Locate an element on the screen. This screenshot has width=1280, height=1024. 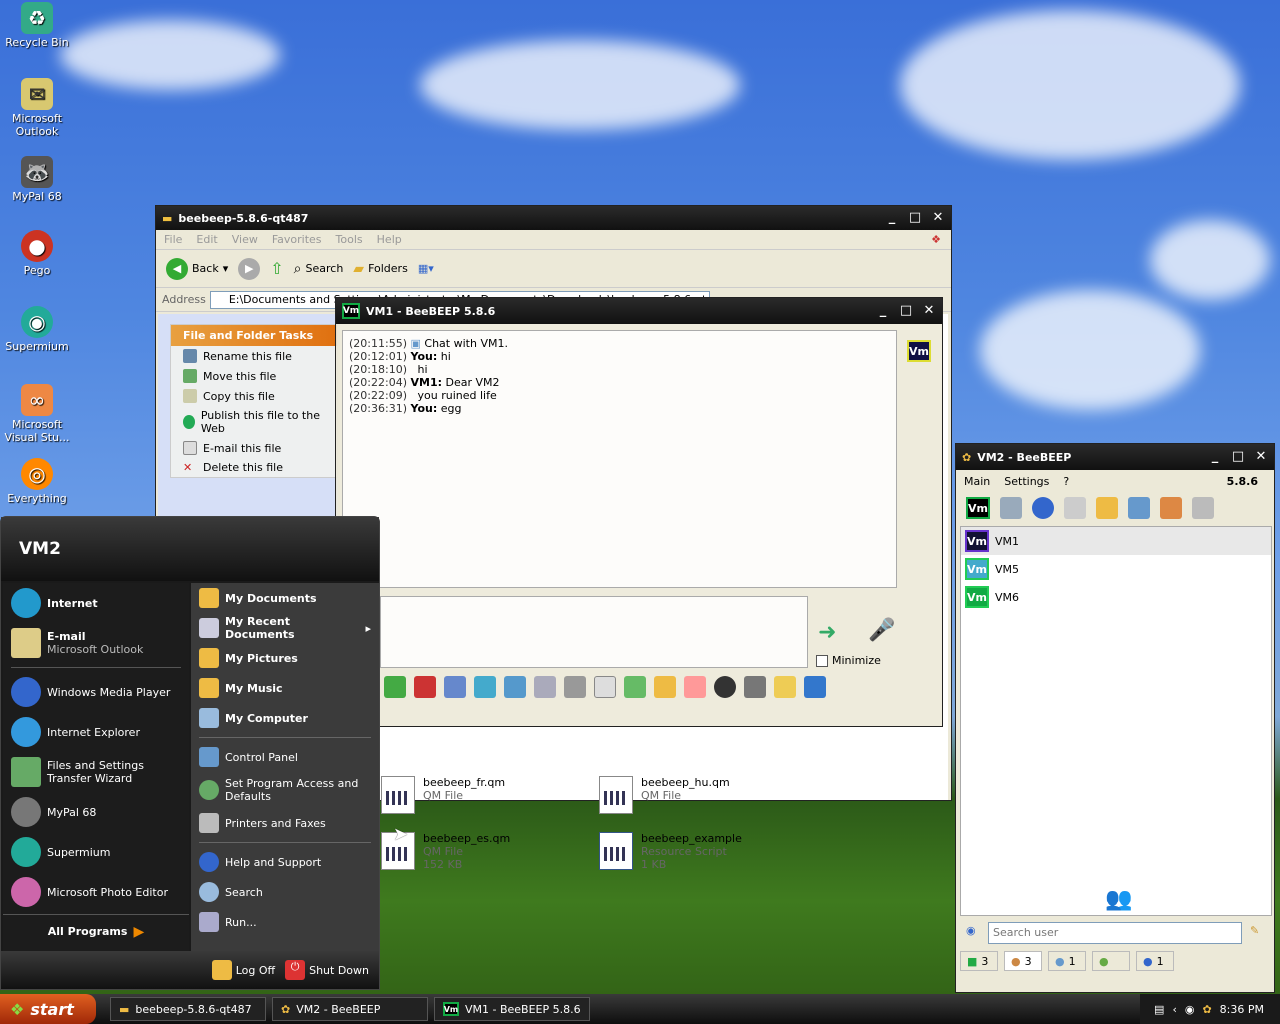
tasks-header: File and Folder Tasks is located at coordinates (254, 335).